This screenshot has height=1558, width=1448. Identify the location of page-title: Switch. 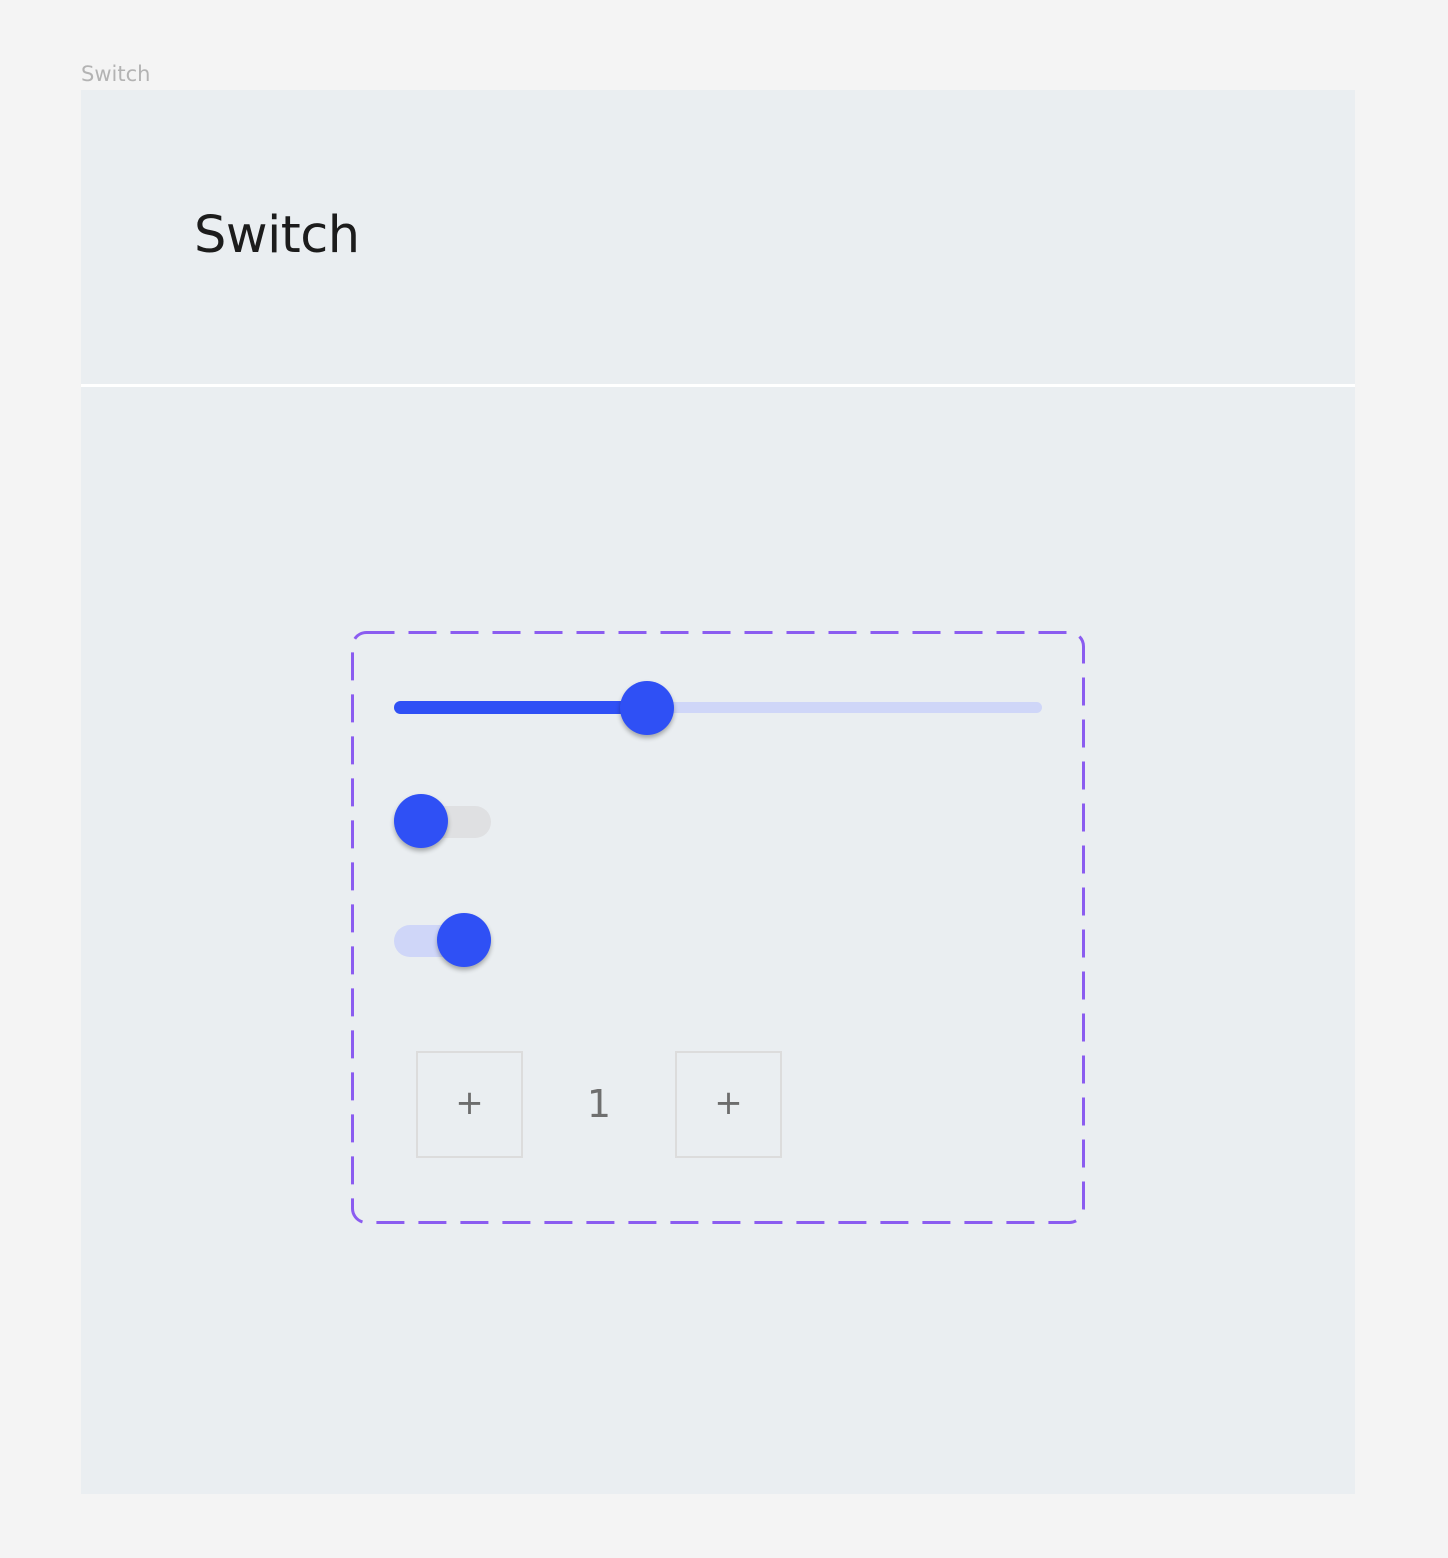
(277, 235).